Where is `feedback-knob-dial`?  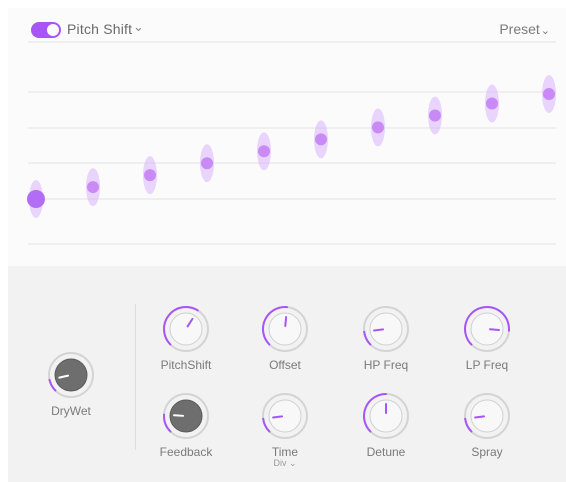
feedback-knob-dial is located at coordinates (186, 416).